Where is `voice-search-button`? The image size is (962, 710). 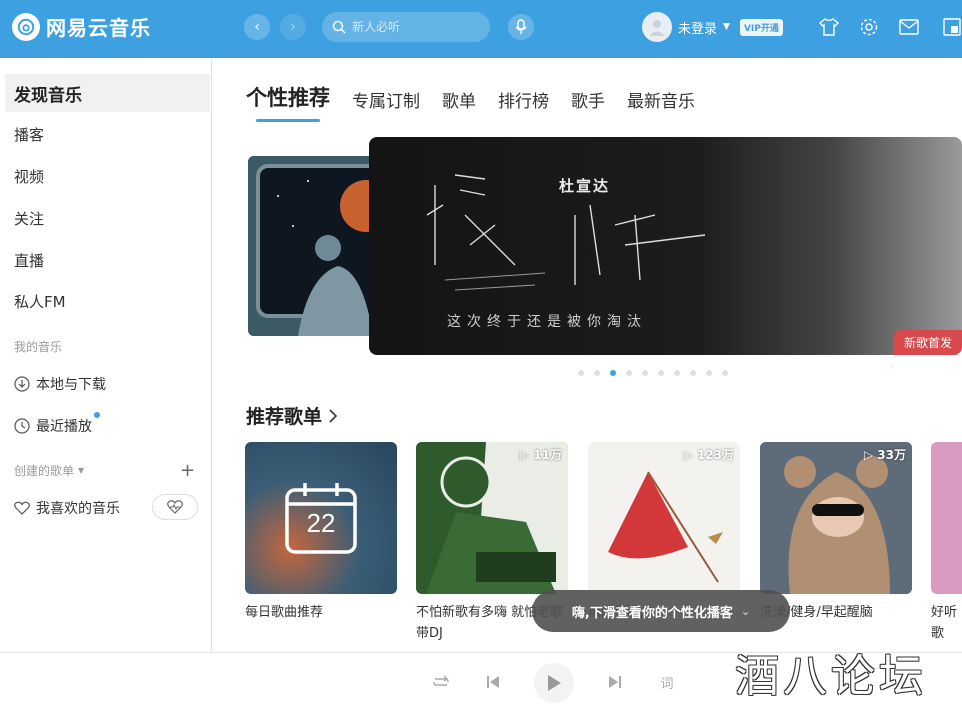
voice-search-button is located at coordinates (521, 27).